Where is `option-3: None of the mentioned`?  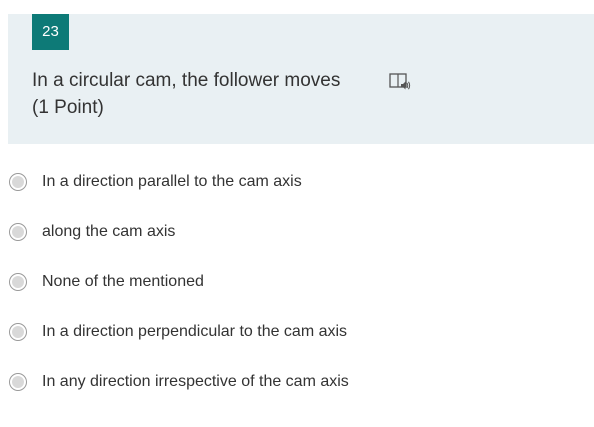 option-3: None of the mentioned is located at coordinates (288, 284).